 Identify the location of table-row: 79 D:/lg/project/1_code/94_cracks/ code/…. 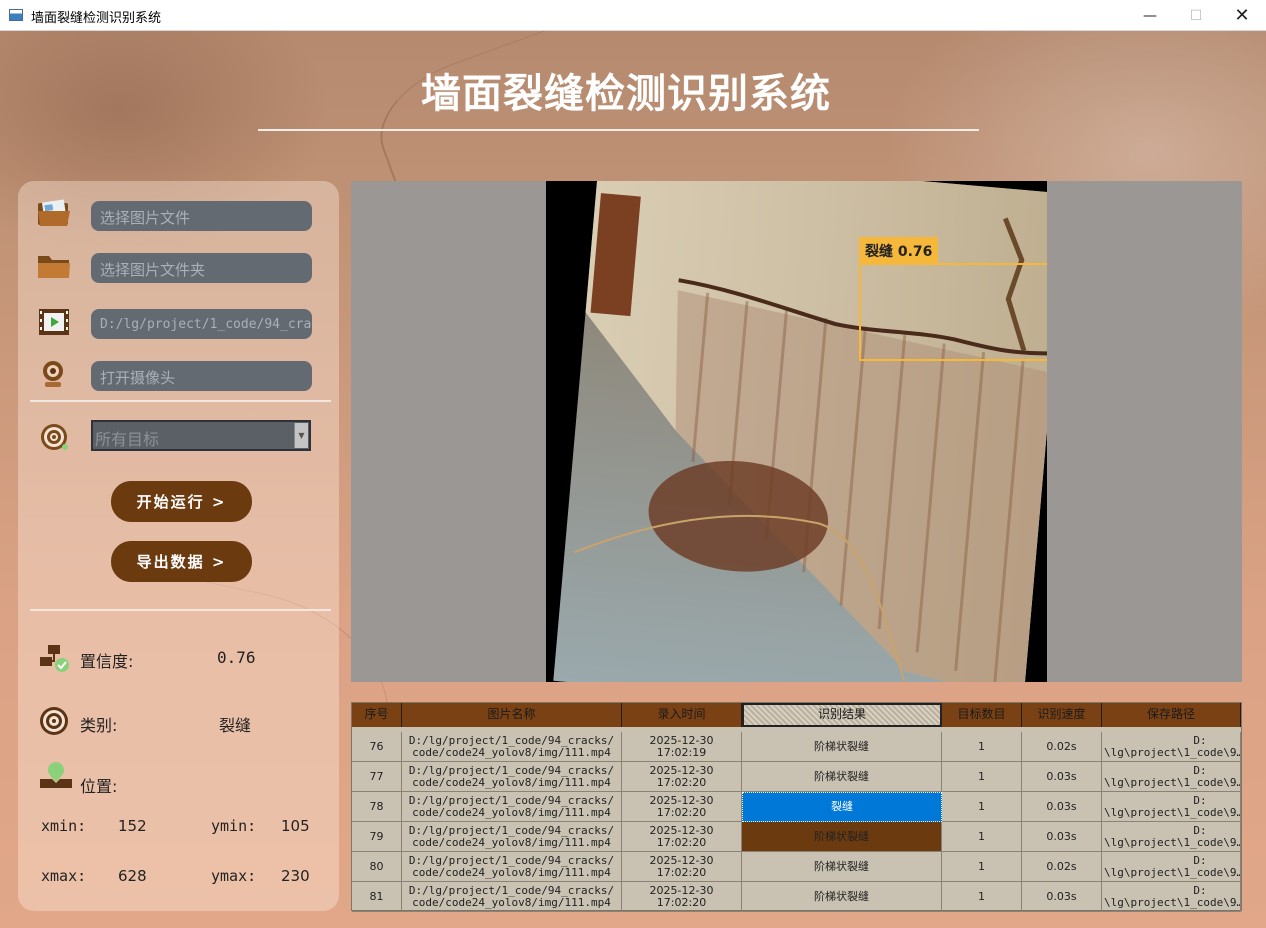
(796, 837).